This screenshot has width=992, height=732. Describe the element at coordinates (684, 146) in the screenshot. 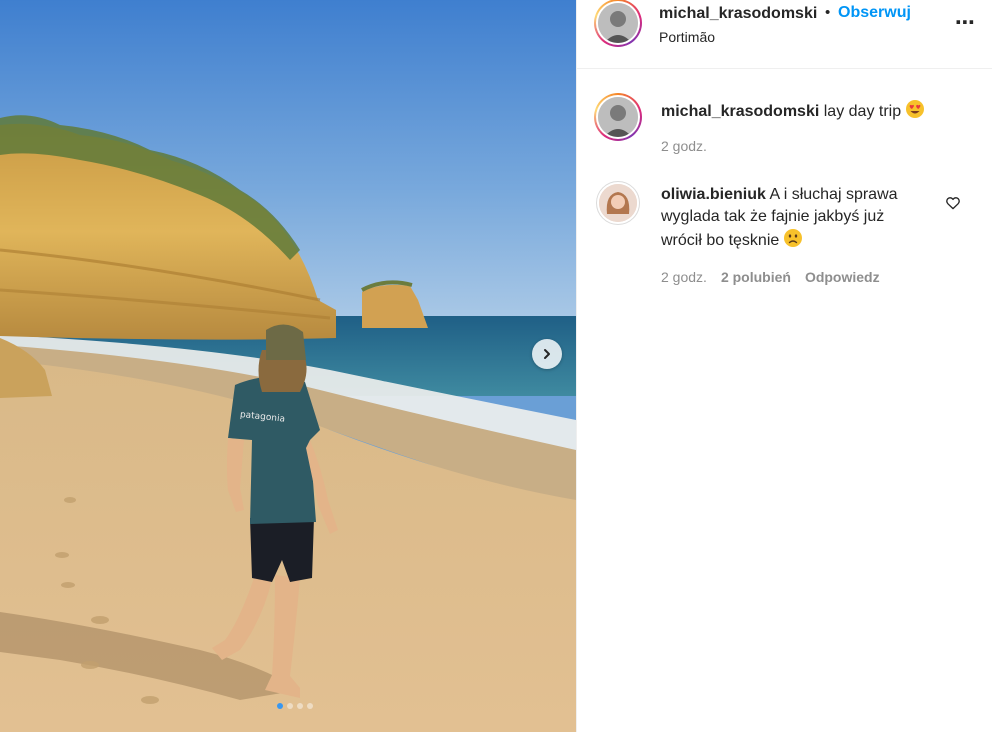

I see `caption-timestamp: 2 godz.` at that location.